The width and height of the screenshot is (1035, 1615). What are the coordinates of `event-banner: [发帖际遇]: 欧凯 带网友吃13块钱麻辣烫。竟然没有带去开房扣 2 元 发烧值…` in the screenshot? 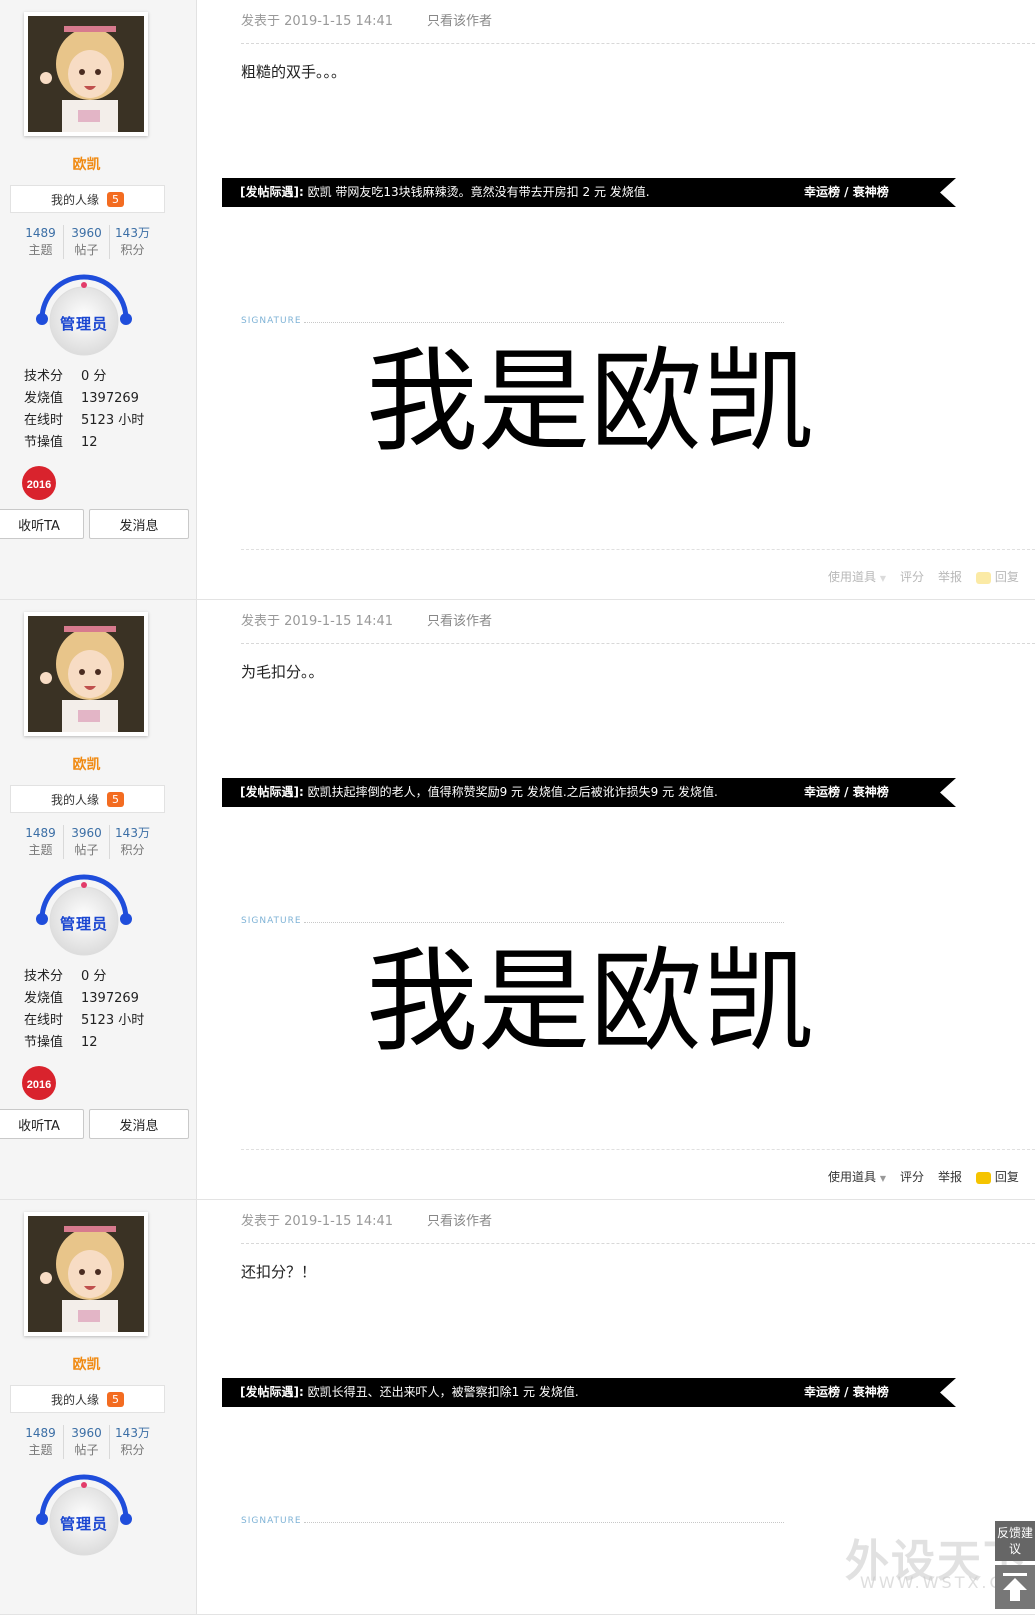 It's located at (589, 192).